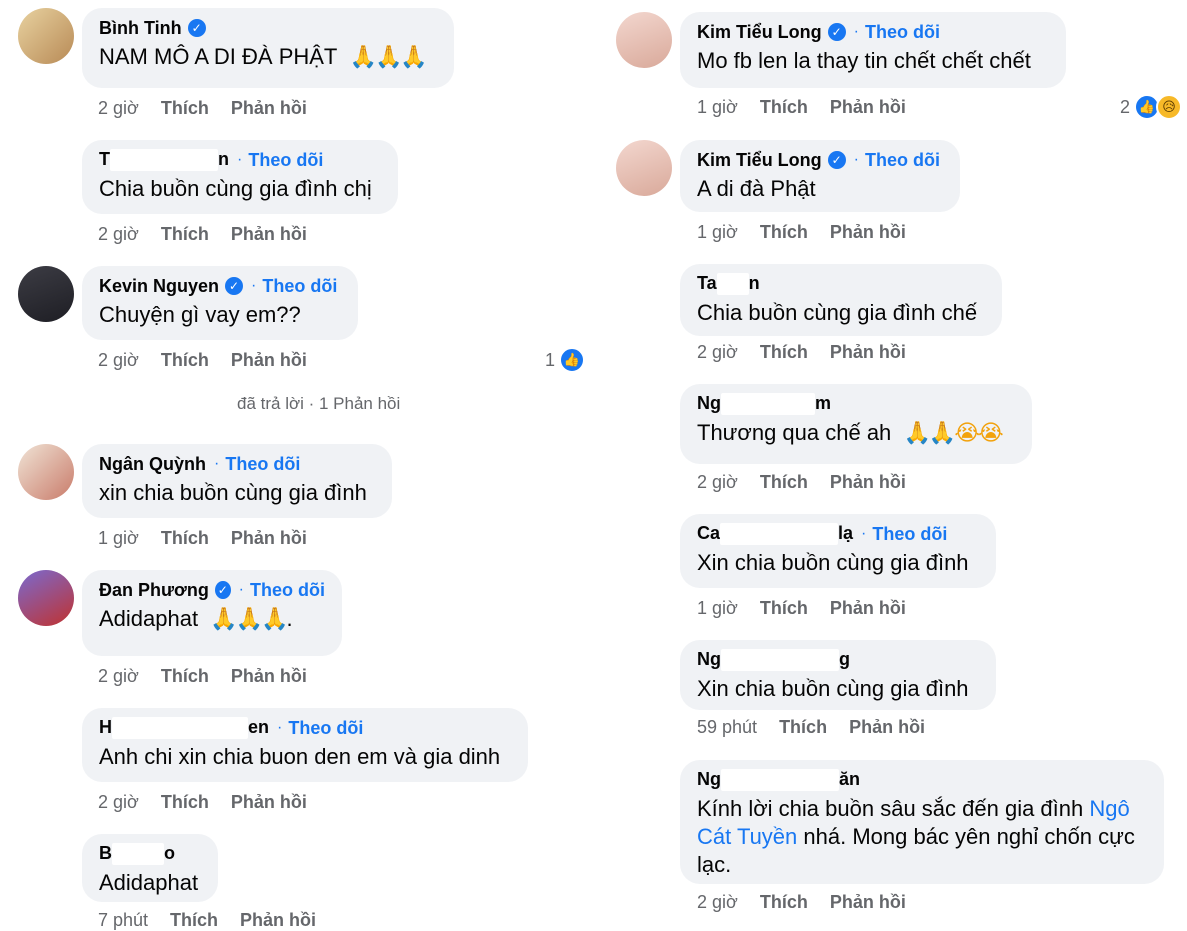 The height and width of the screenshot is (931, 1187). Describe the element at coordinates (775, 534) in the screenshot. I see `commenter-name: Ca lạ` at that location.